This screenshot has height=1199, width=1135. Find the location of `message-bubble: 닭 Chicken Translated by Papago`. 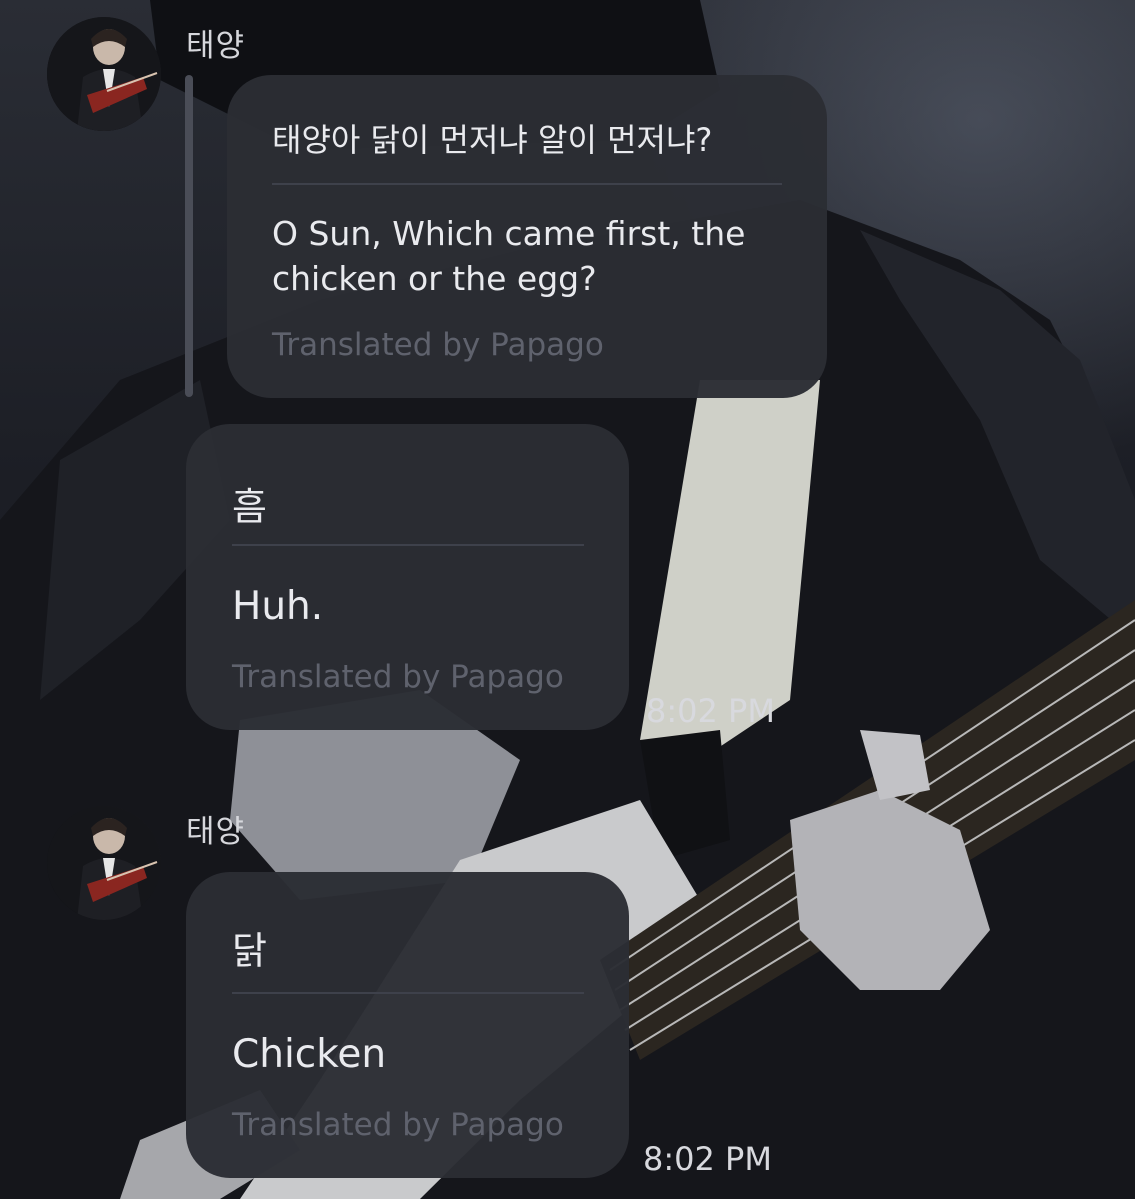

message-bubble: 닭 Chicken Translated by Papago is located at coordinates (407, 1025).